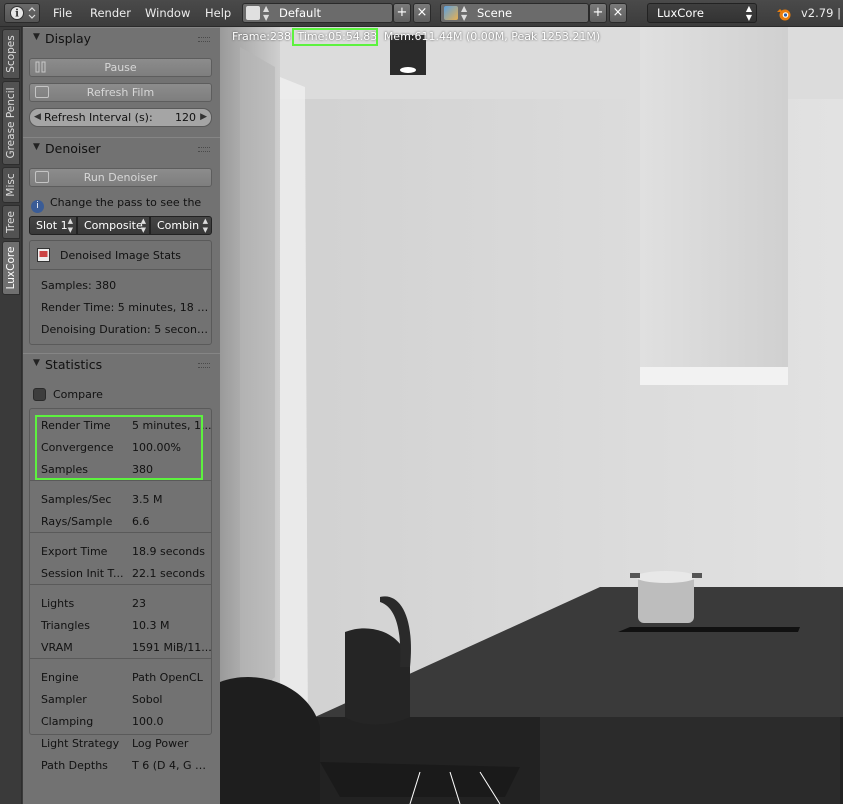 The height and width of the screenshot is (804, 843). I want to click on selector-value: Composite, so click(113, 225).